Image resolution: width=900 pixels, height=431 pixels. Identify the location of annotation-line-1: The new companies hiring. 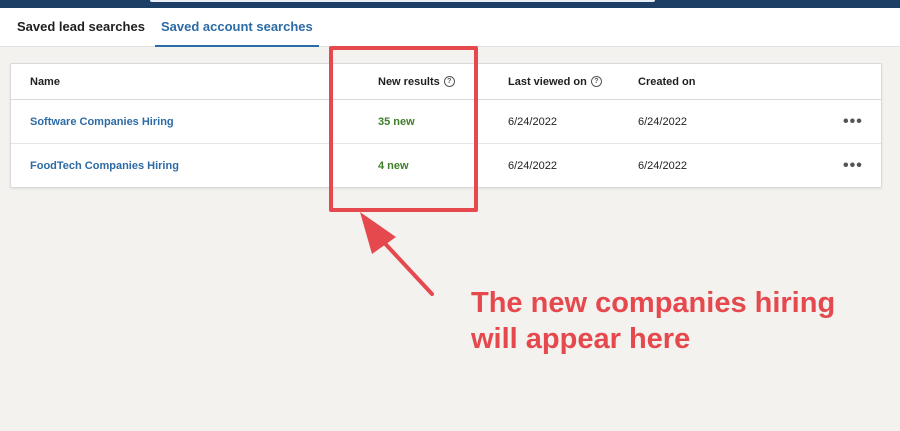
(653, 303).